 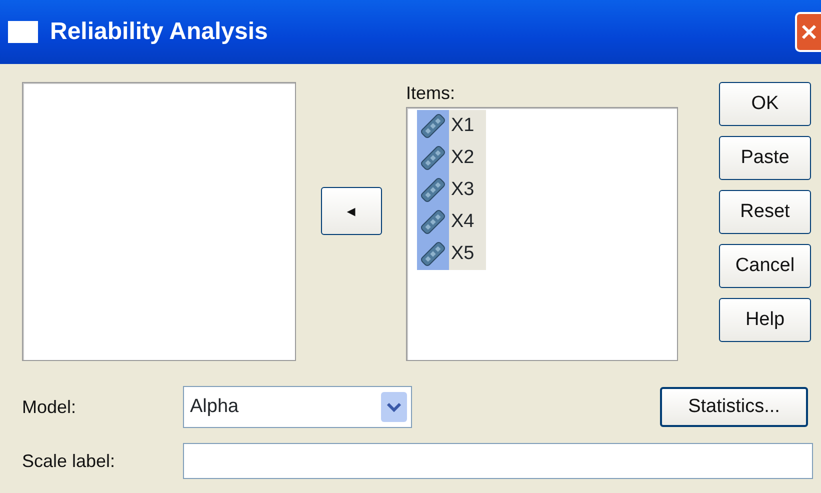 I want to click on items-label: Items:, so click(x=431, y=93).